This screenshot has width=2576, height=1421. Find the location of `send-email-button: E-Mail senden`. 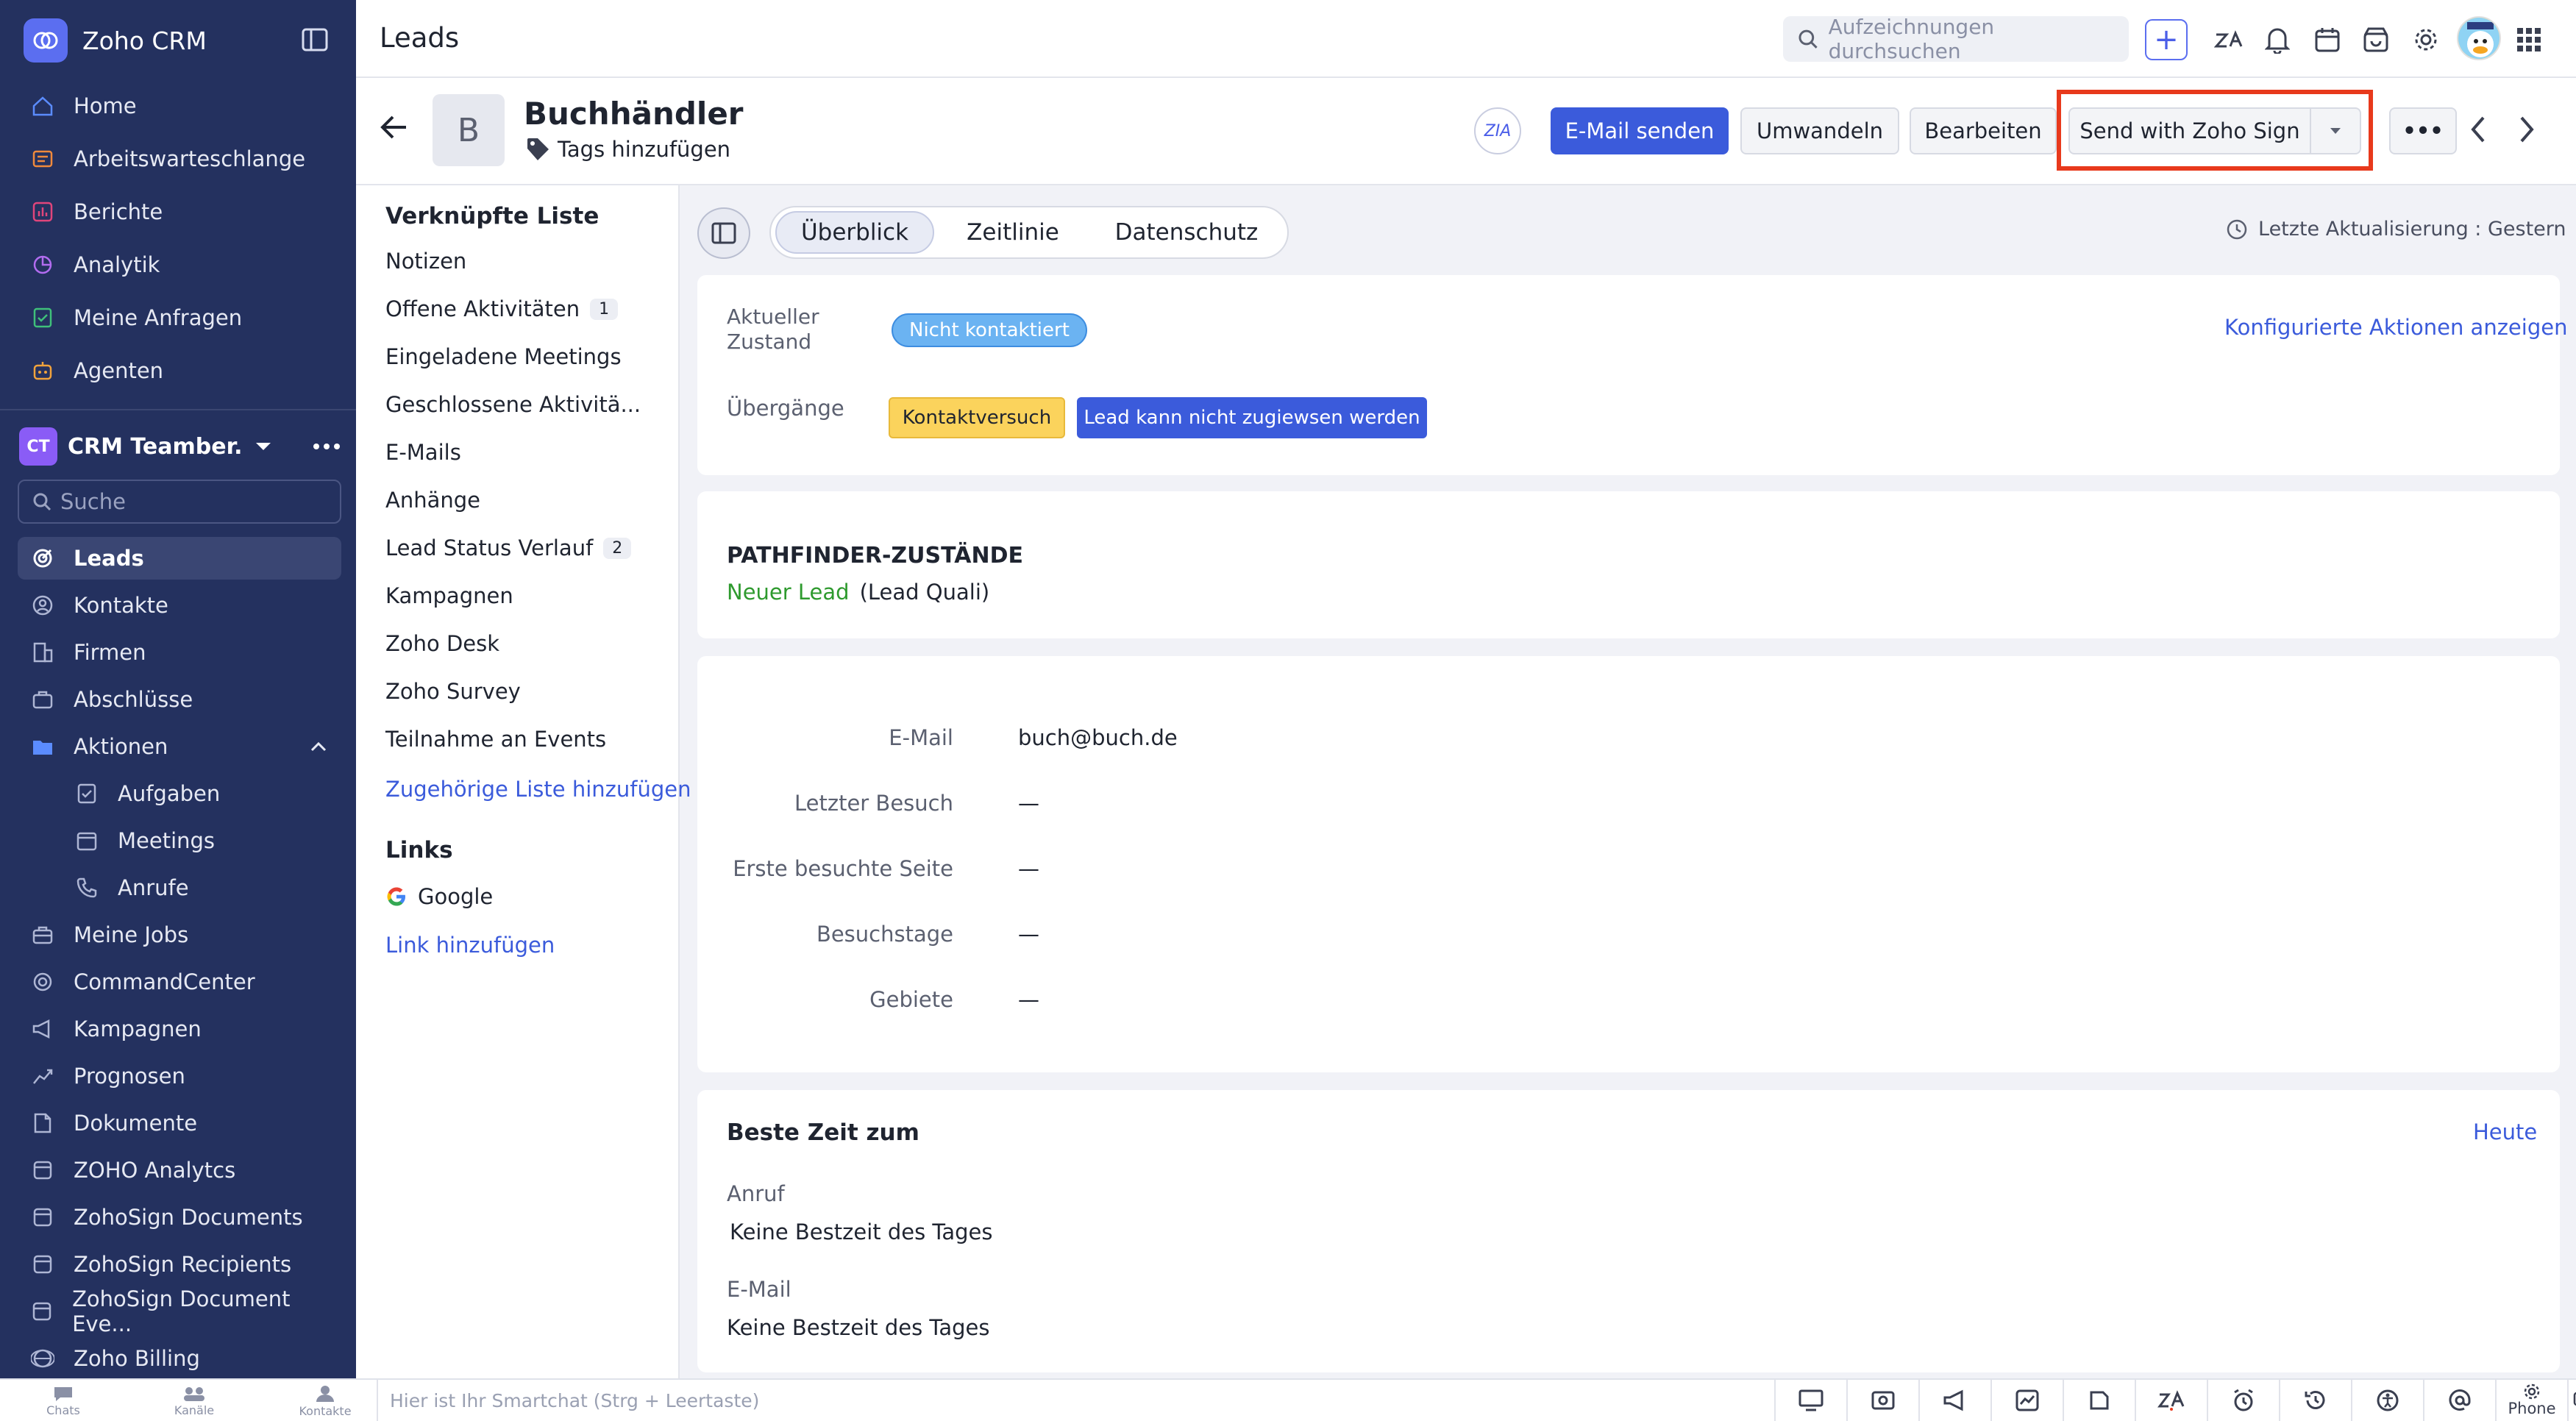

send-email-button: E-Mail senden is located at coordinates (1640, 130).